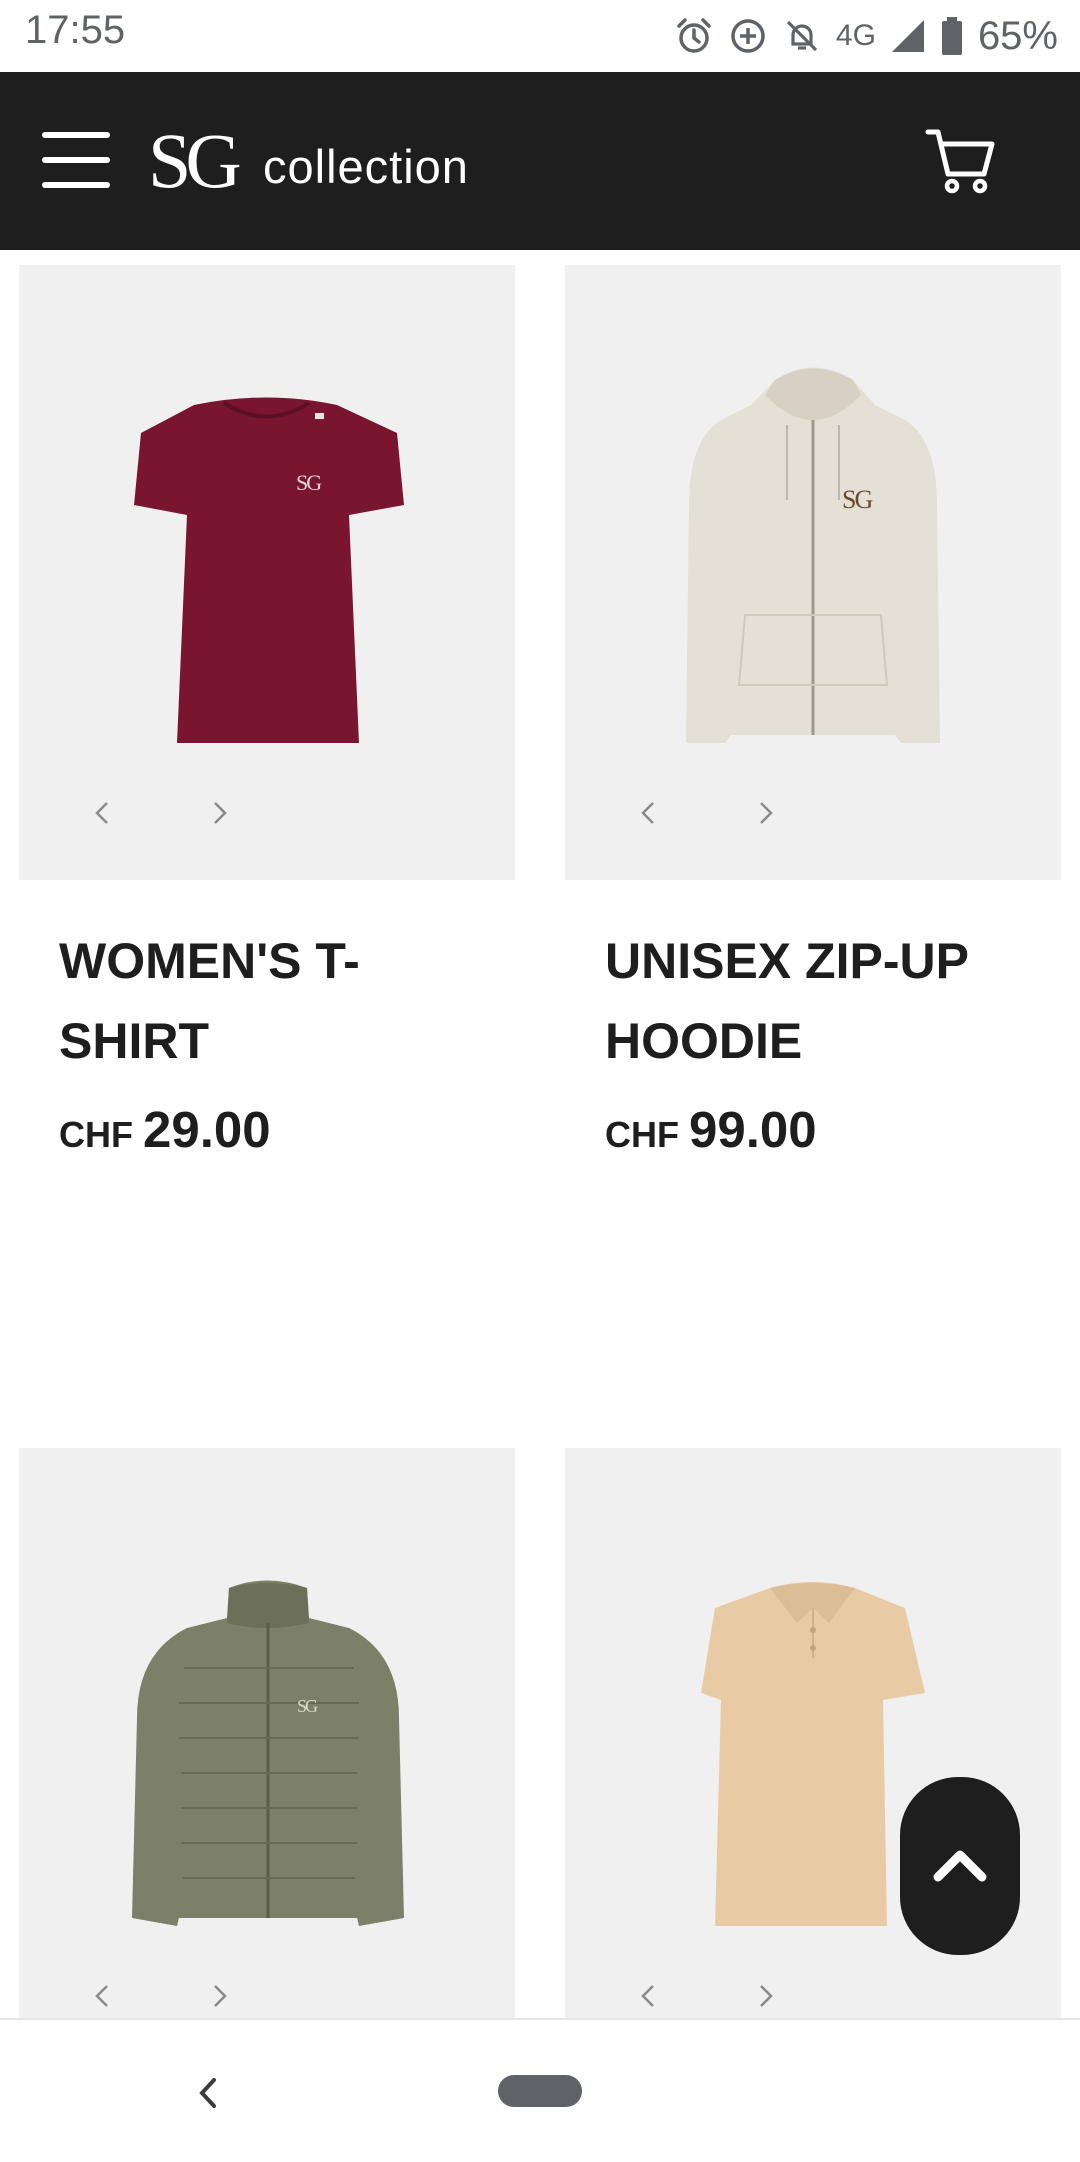  I want to click on signal-icon, so click(907, 36).